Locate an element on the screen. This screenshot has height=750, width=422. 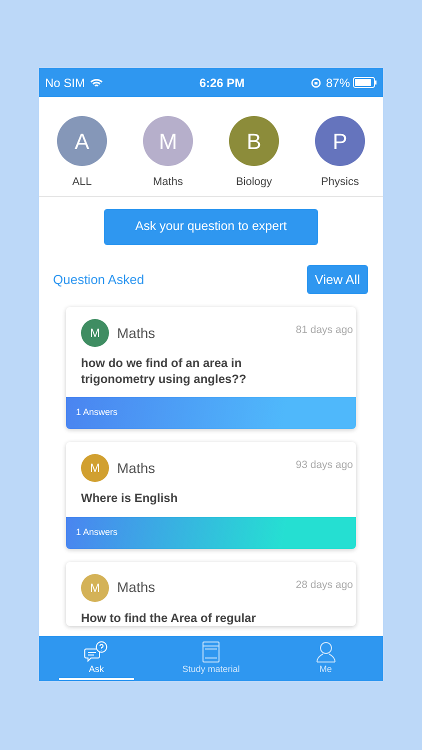
question-text: Where is English is located at coordinates (129, 499).